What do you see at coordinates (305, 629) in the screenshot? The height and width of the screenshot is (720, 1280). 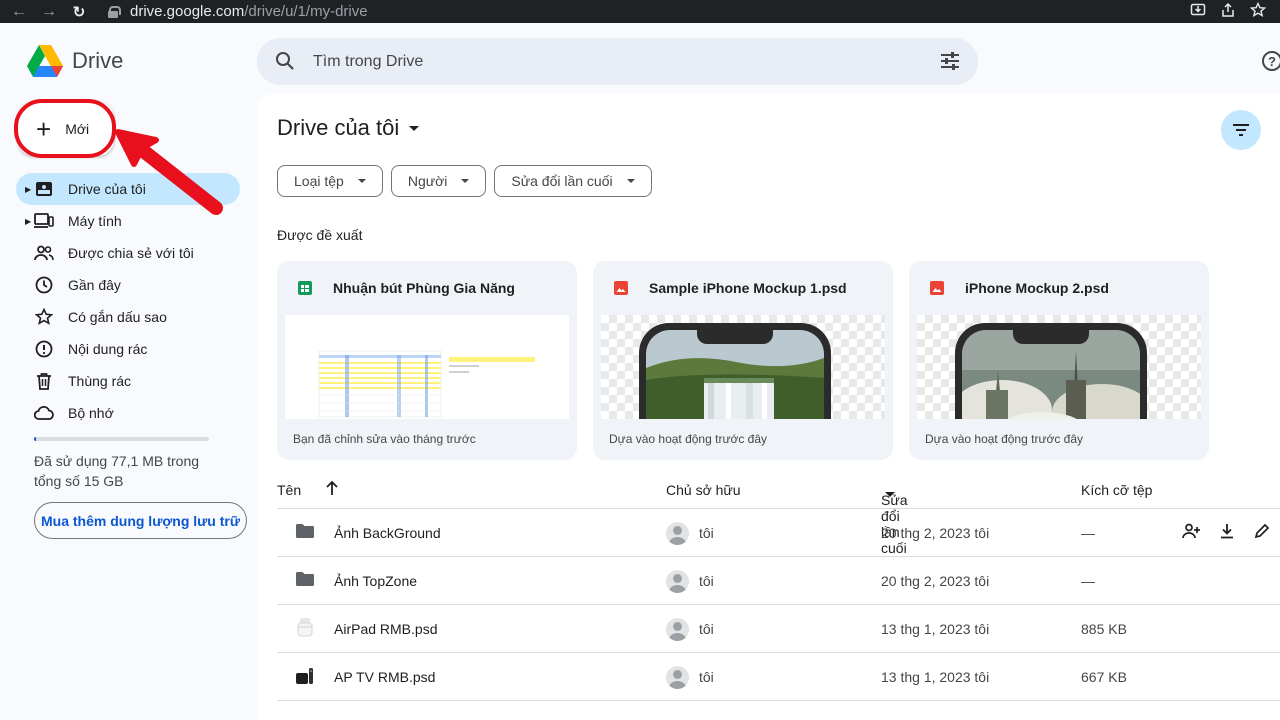 I see `airpods-thumbnail-icon` at bounding box center [305, 629].